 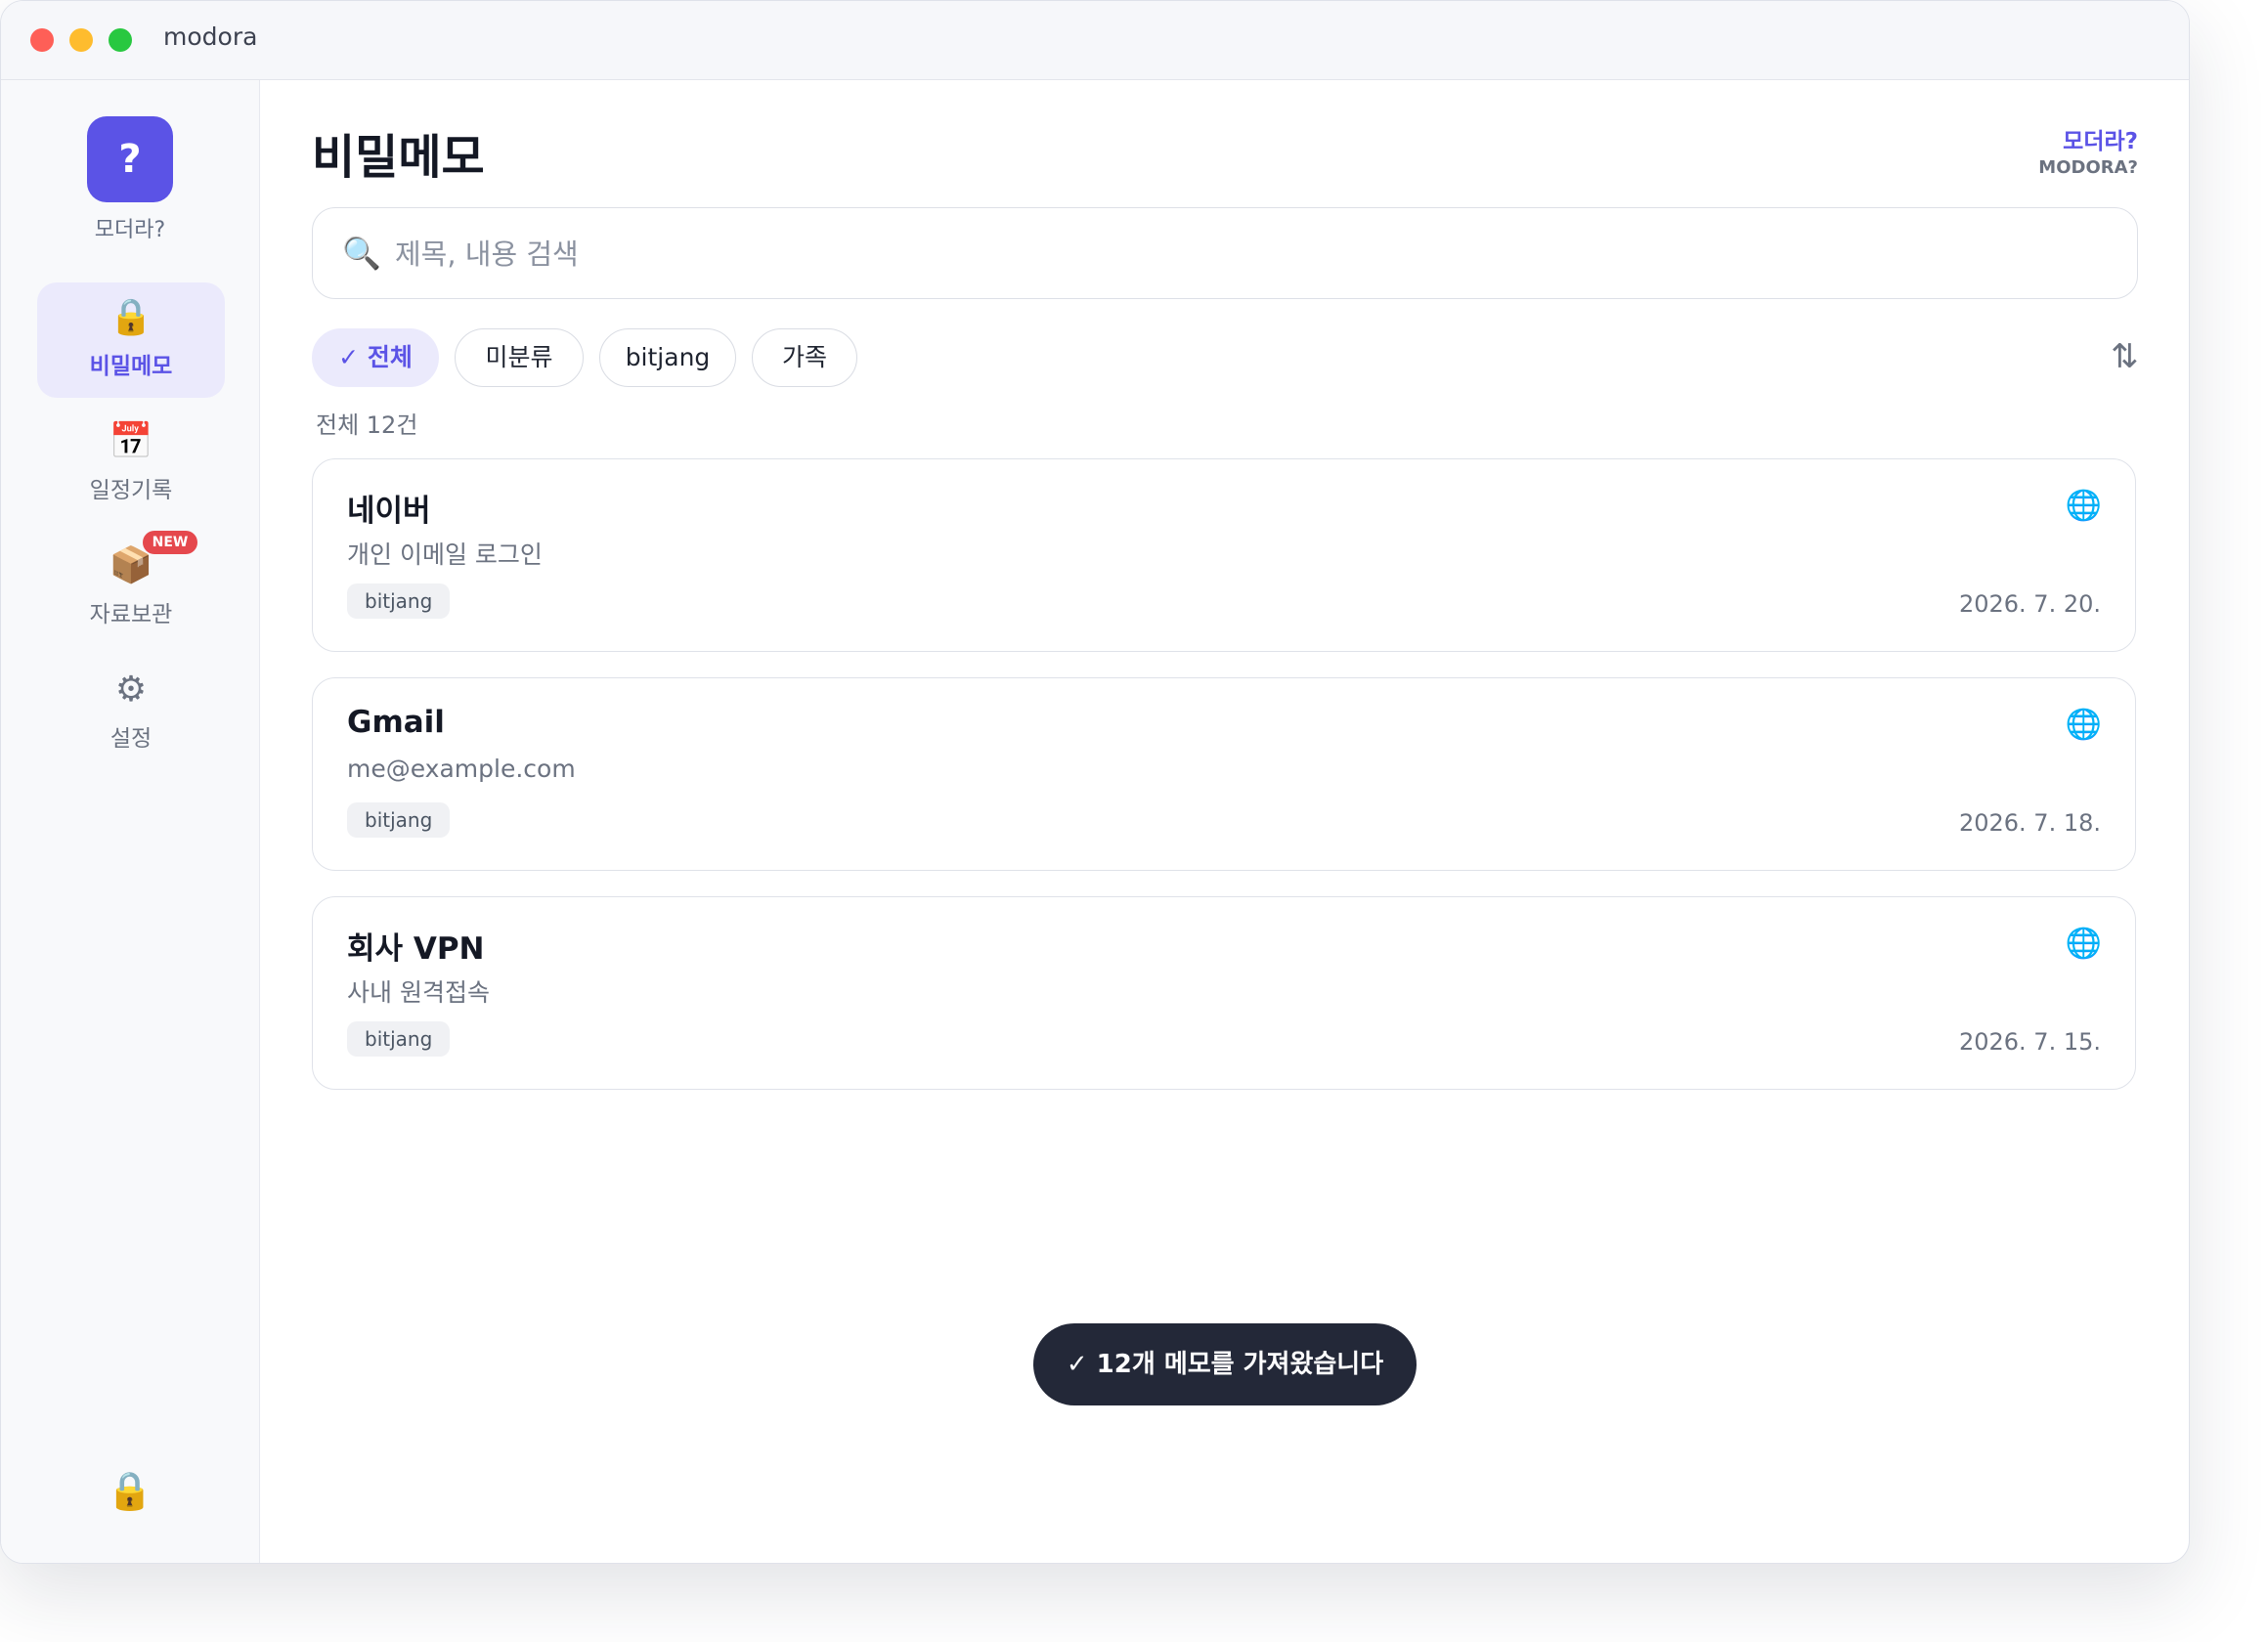 What do you see at coordinates (131, 464) in the screenshot?
I see `sidebar-item-schedule: 📅 일정기록` at bounding box center [131, 464].